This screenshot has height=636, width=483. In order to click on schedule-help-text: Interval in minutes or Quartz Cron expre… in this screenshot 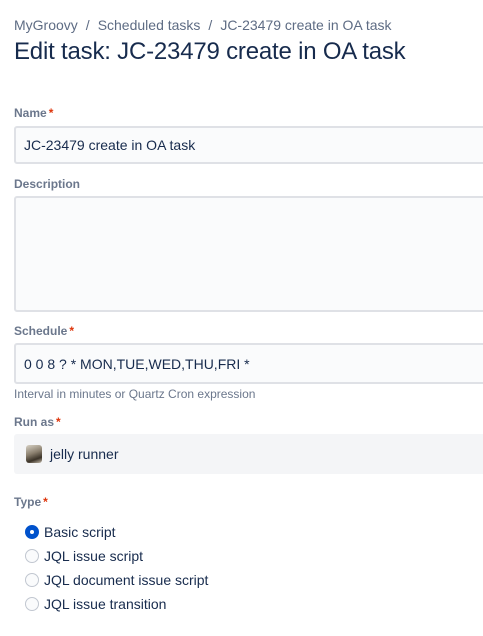, I will do `click(135, 394)`.